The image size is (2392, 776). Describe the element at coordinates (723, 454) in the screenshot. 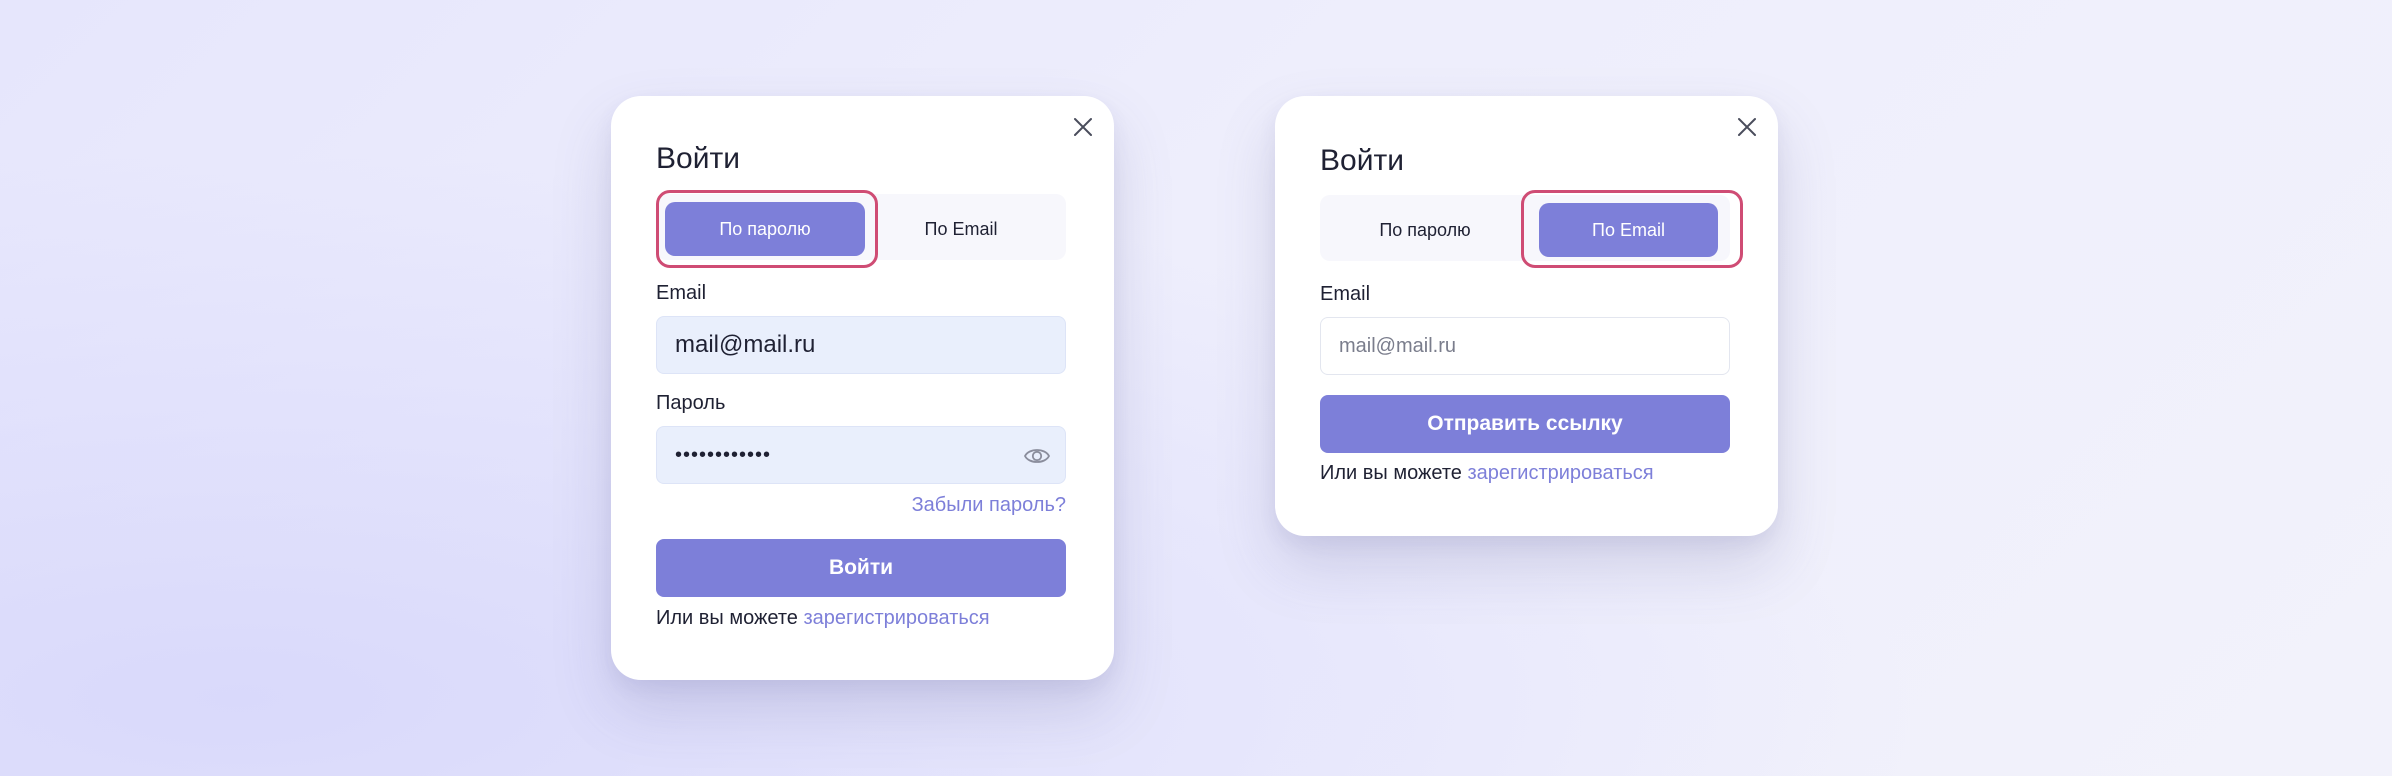

I see `password-value: ••••••••••••` at that location.